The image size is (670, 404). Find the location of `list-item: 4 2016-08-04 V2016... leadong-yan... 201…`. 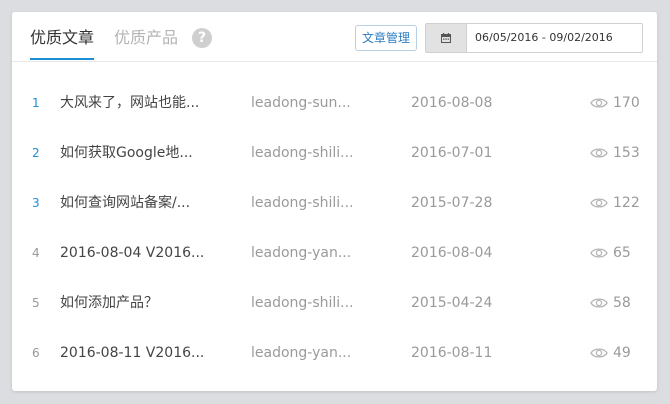

list-item: 4 2016-08-04 V2016... leadong-yan... 201… is located at coordinates (334, 253).